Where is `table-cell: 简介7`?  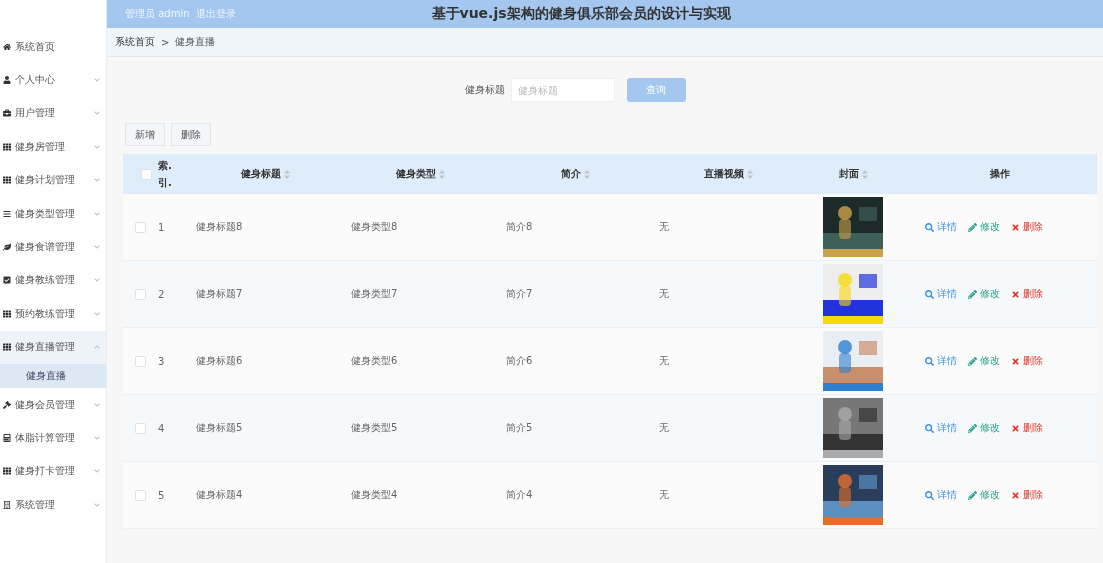
table-cell: 简介7 is located at coordinates (519, 294).